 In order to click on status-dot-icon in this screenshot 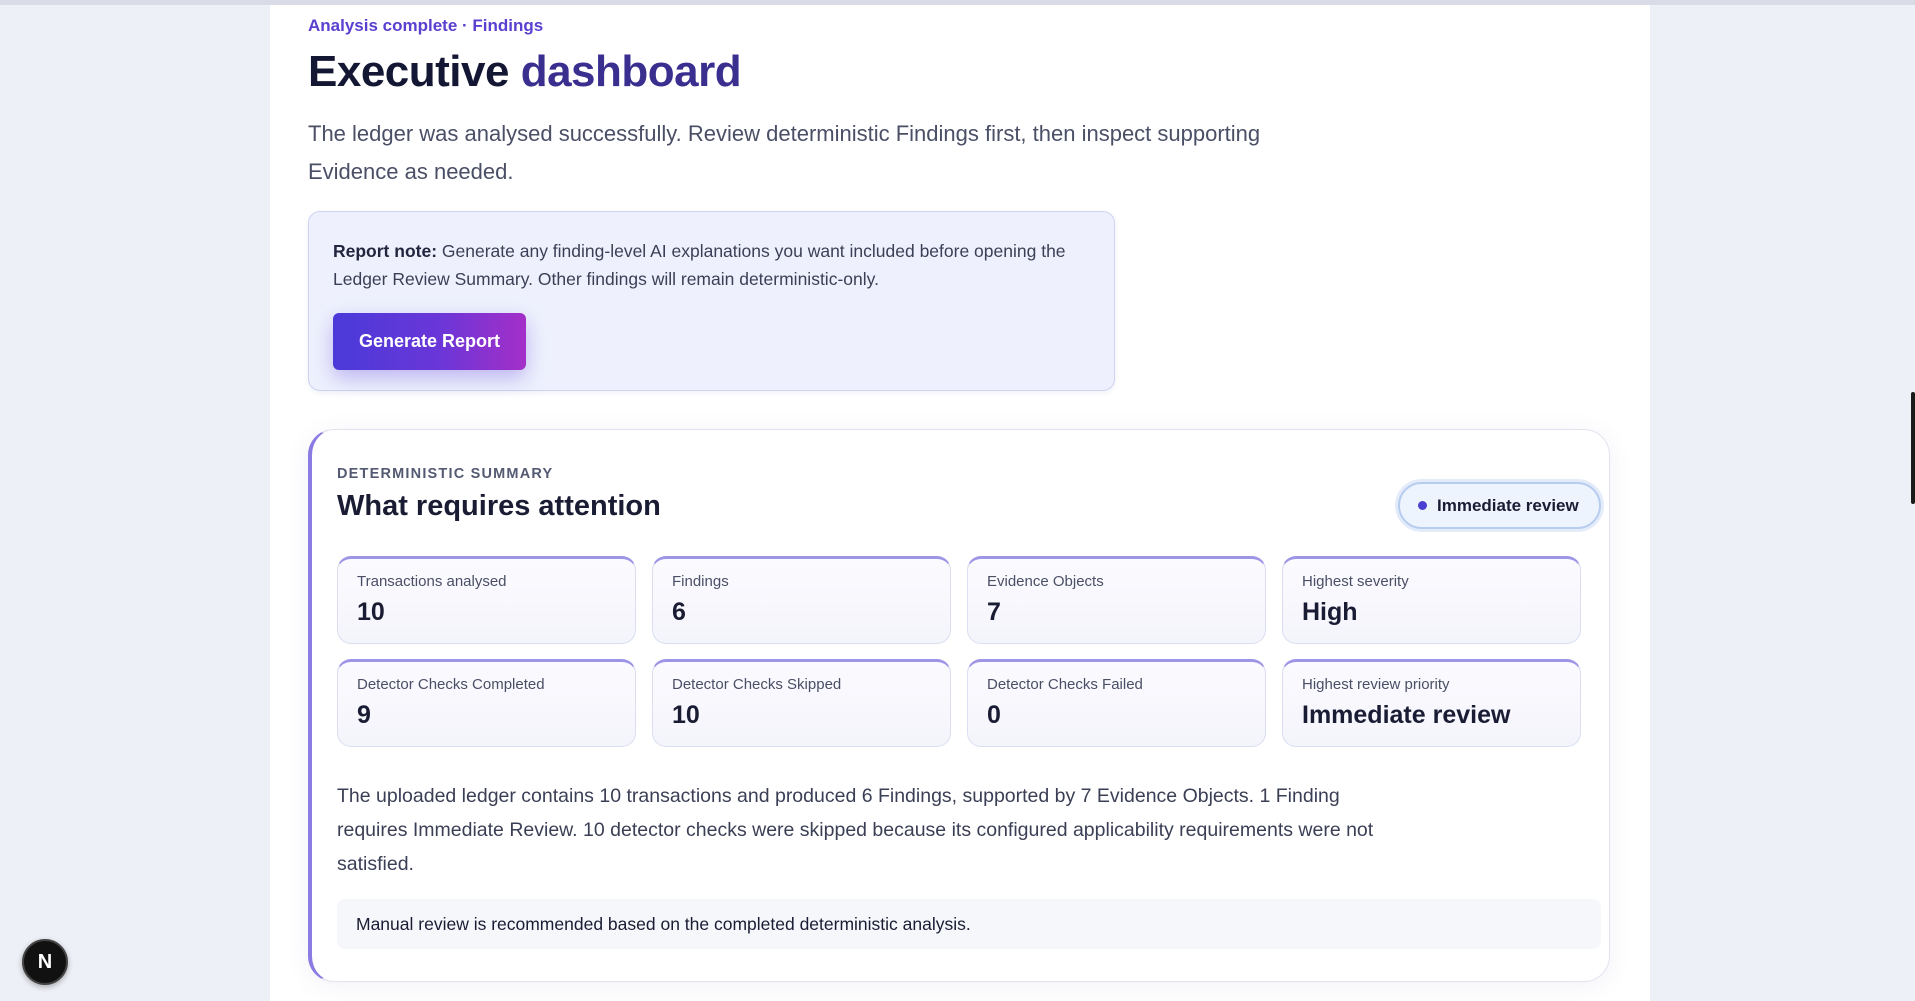, I will do `click(1422, 505)`.